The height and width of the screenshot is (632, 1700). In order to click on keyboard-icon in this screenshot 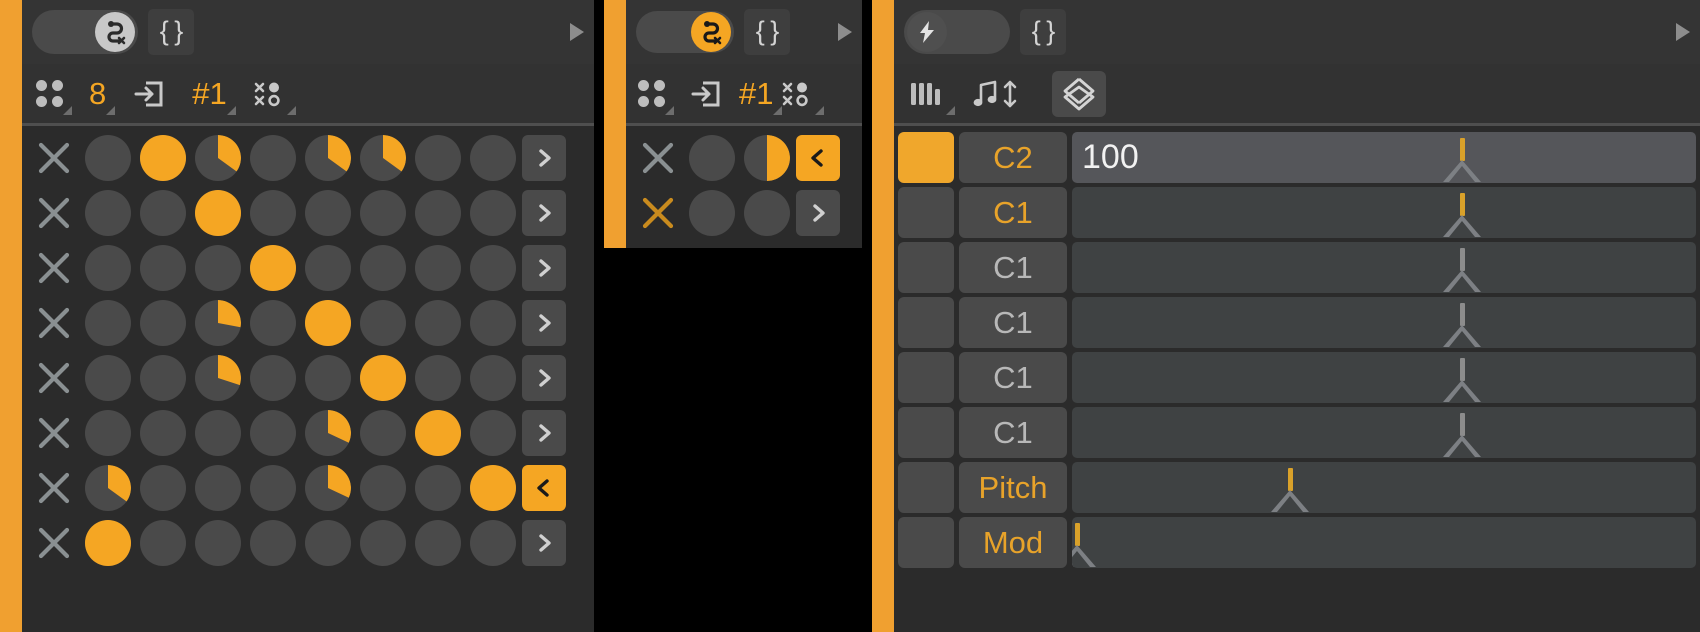, I will do `click(931, 94)`.